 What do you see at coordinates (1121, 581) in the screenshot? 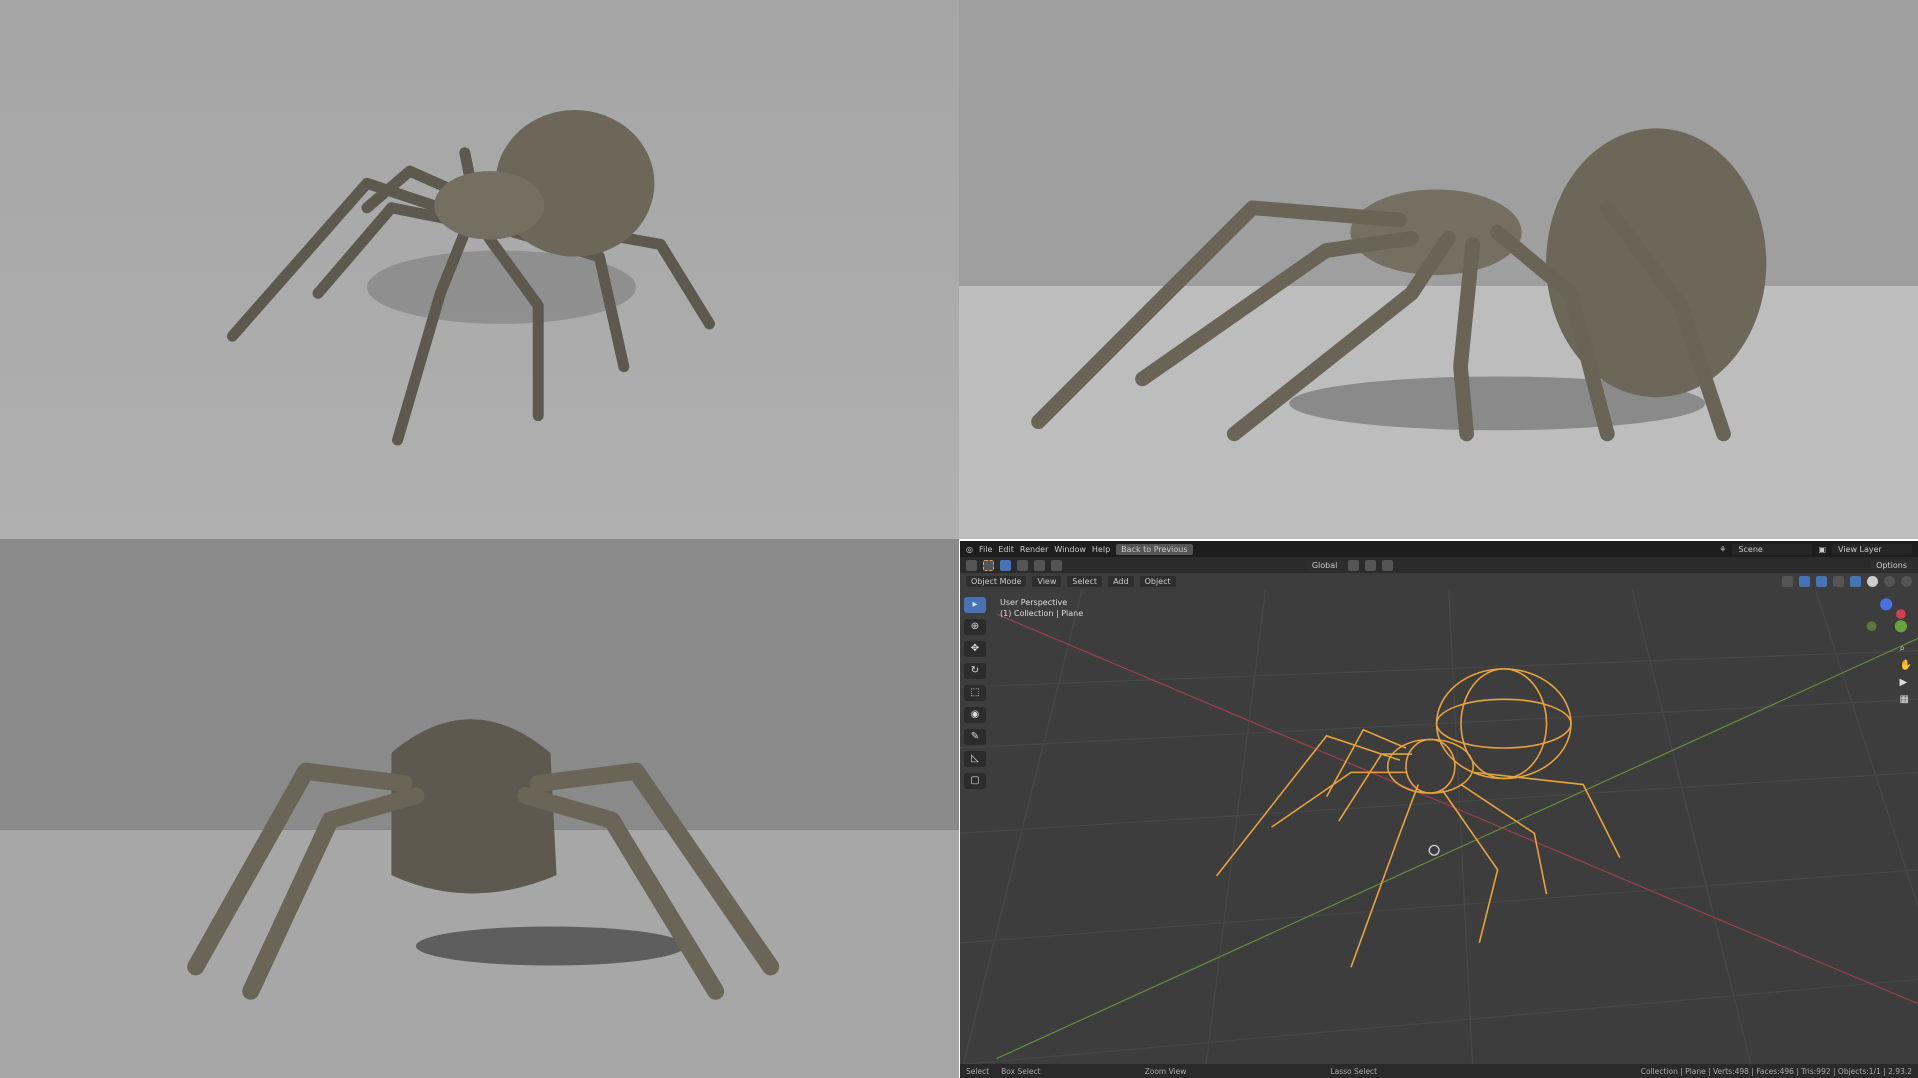
I see `menu-add: Add` at bounding box center [1121, 581].